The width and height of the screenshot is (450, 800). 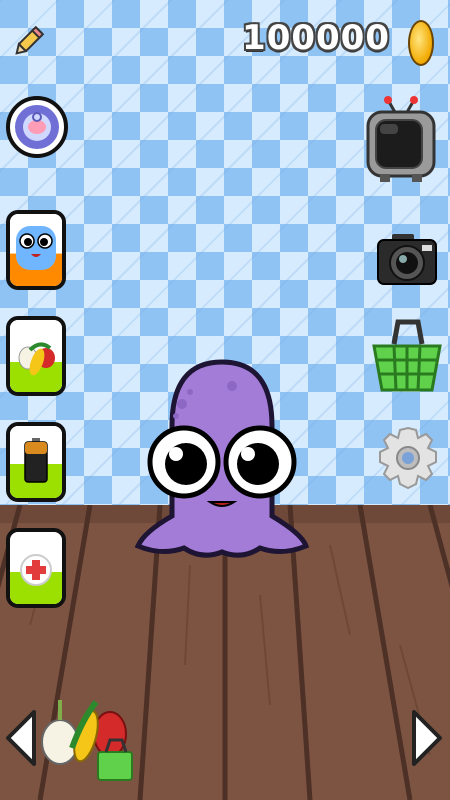 I want to click on pacifier-icon, so click(x=37, y=127).